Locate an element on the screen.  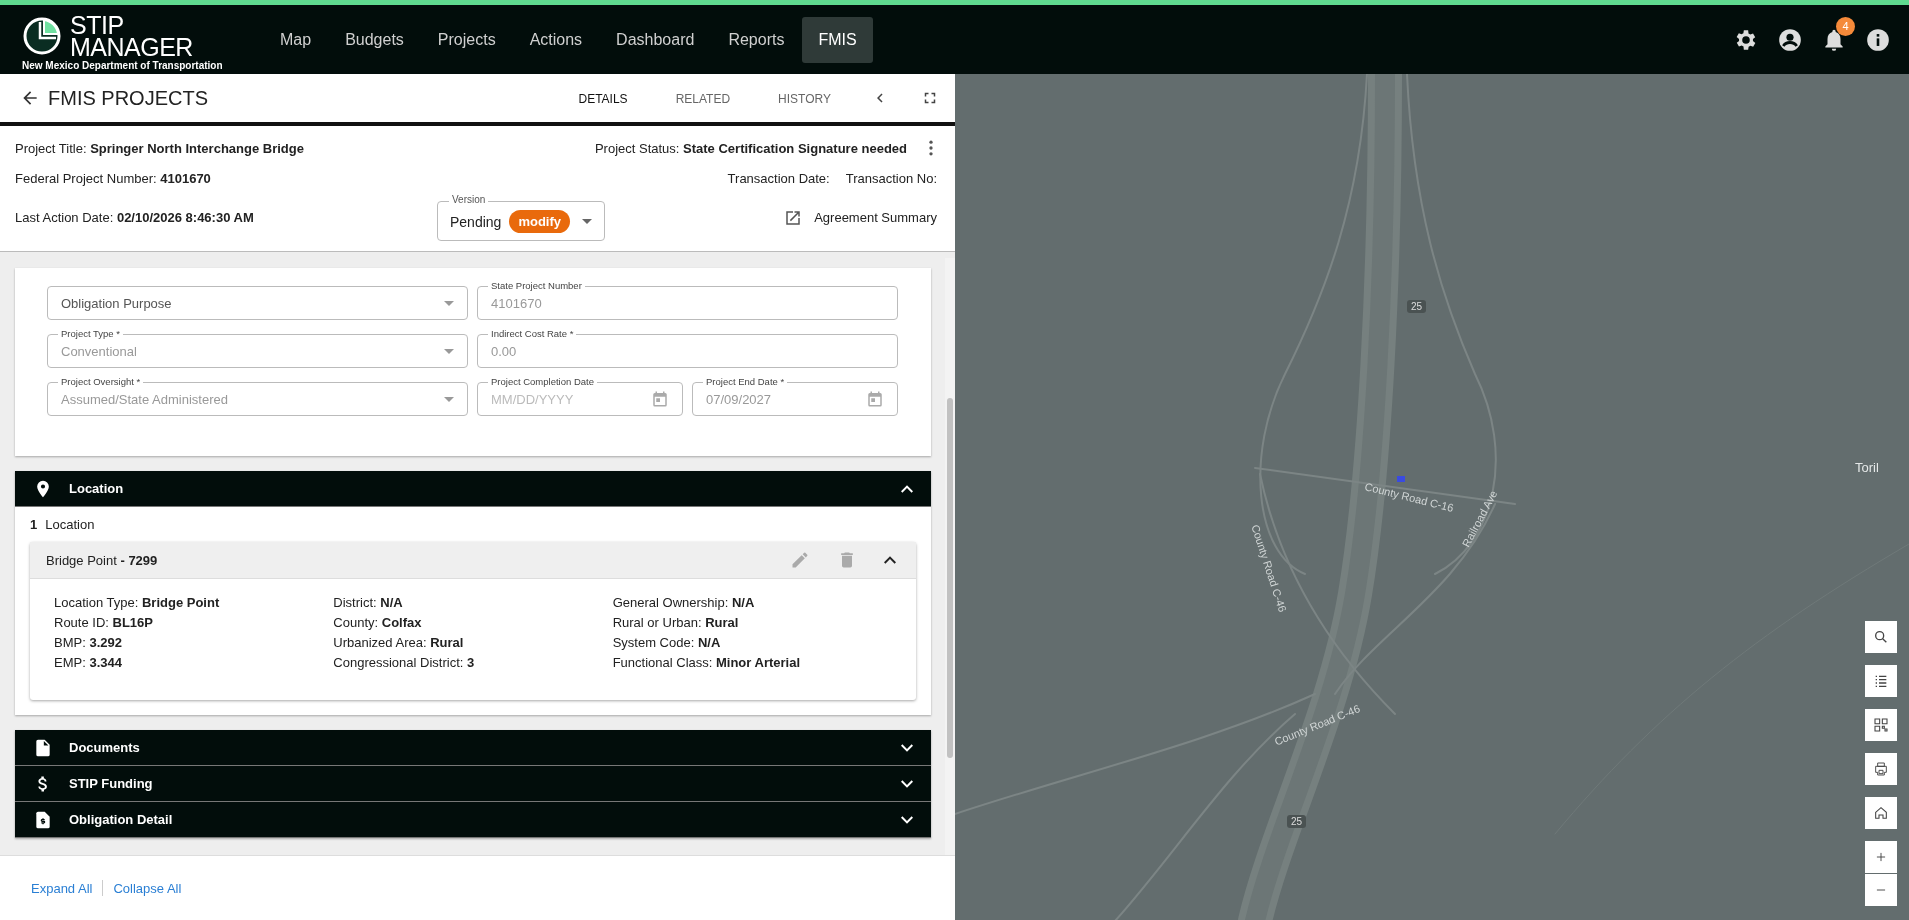
nav-link: Map is located at coordinates (296, 39).